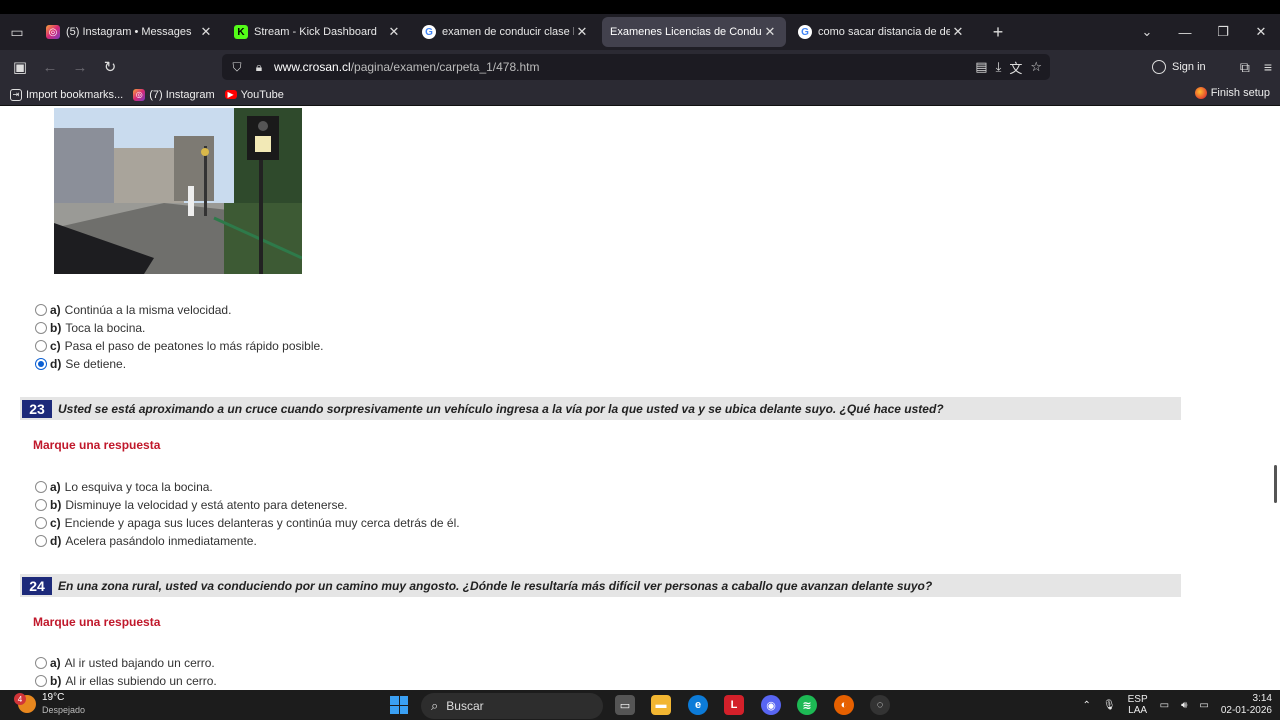 Image resolution: width=1280 pixels, height=720 pixels. What do you see at coordinates (1184, 705) in the screenshot?
I see `volume-icon: 🔊︎` at bounding box center [1184, 705].